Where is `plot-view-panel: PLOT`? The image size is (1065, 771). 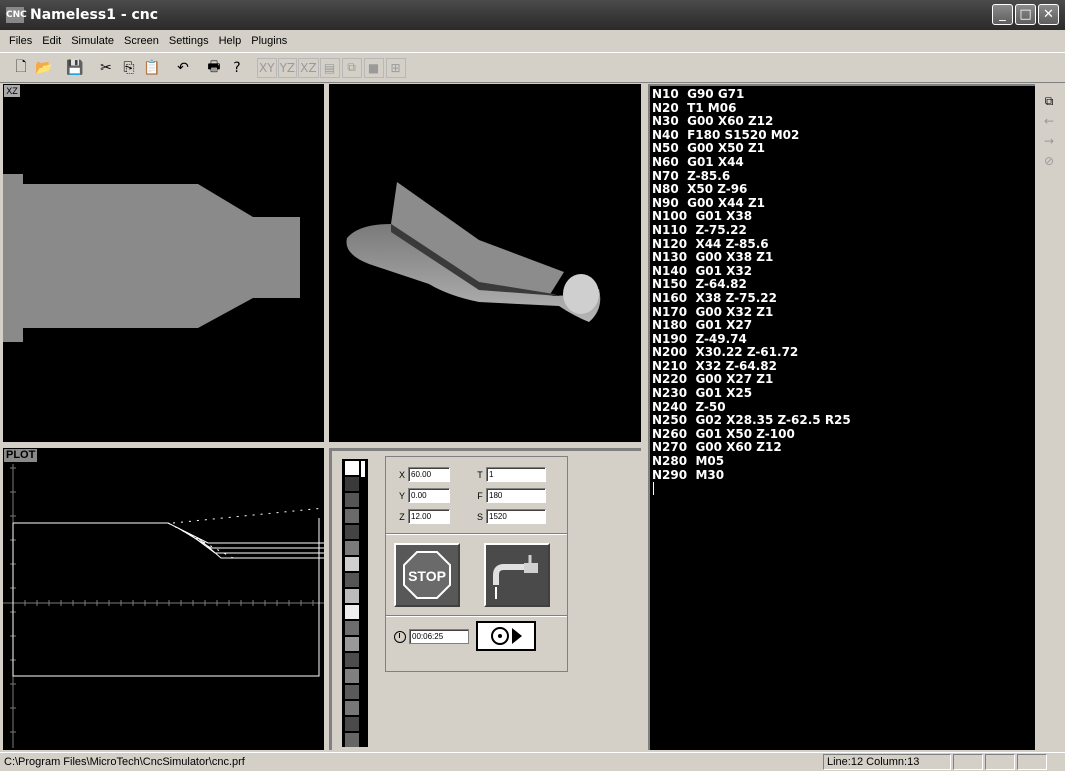 plot-view-panel: PLOT is located at coordinates (164, 599).